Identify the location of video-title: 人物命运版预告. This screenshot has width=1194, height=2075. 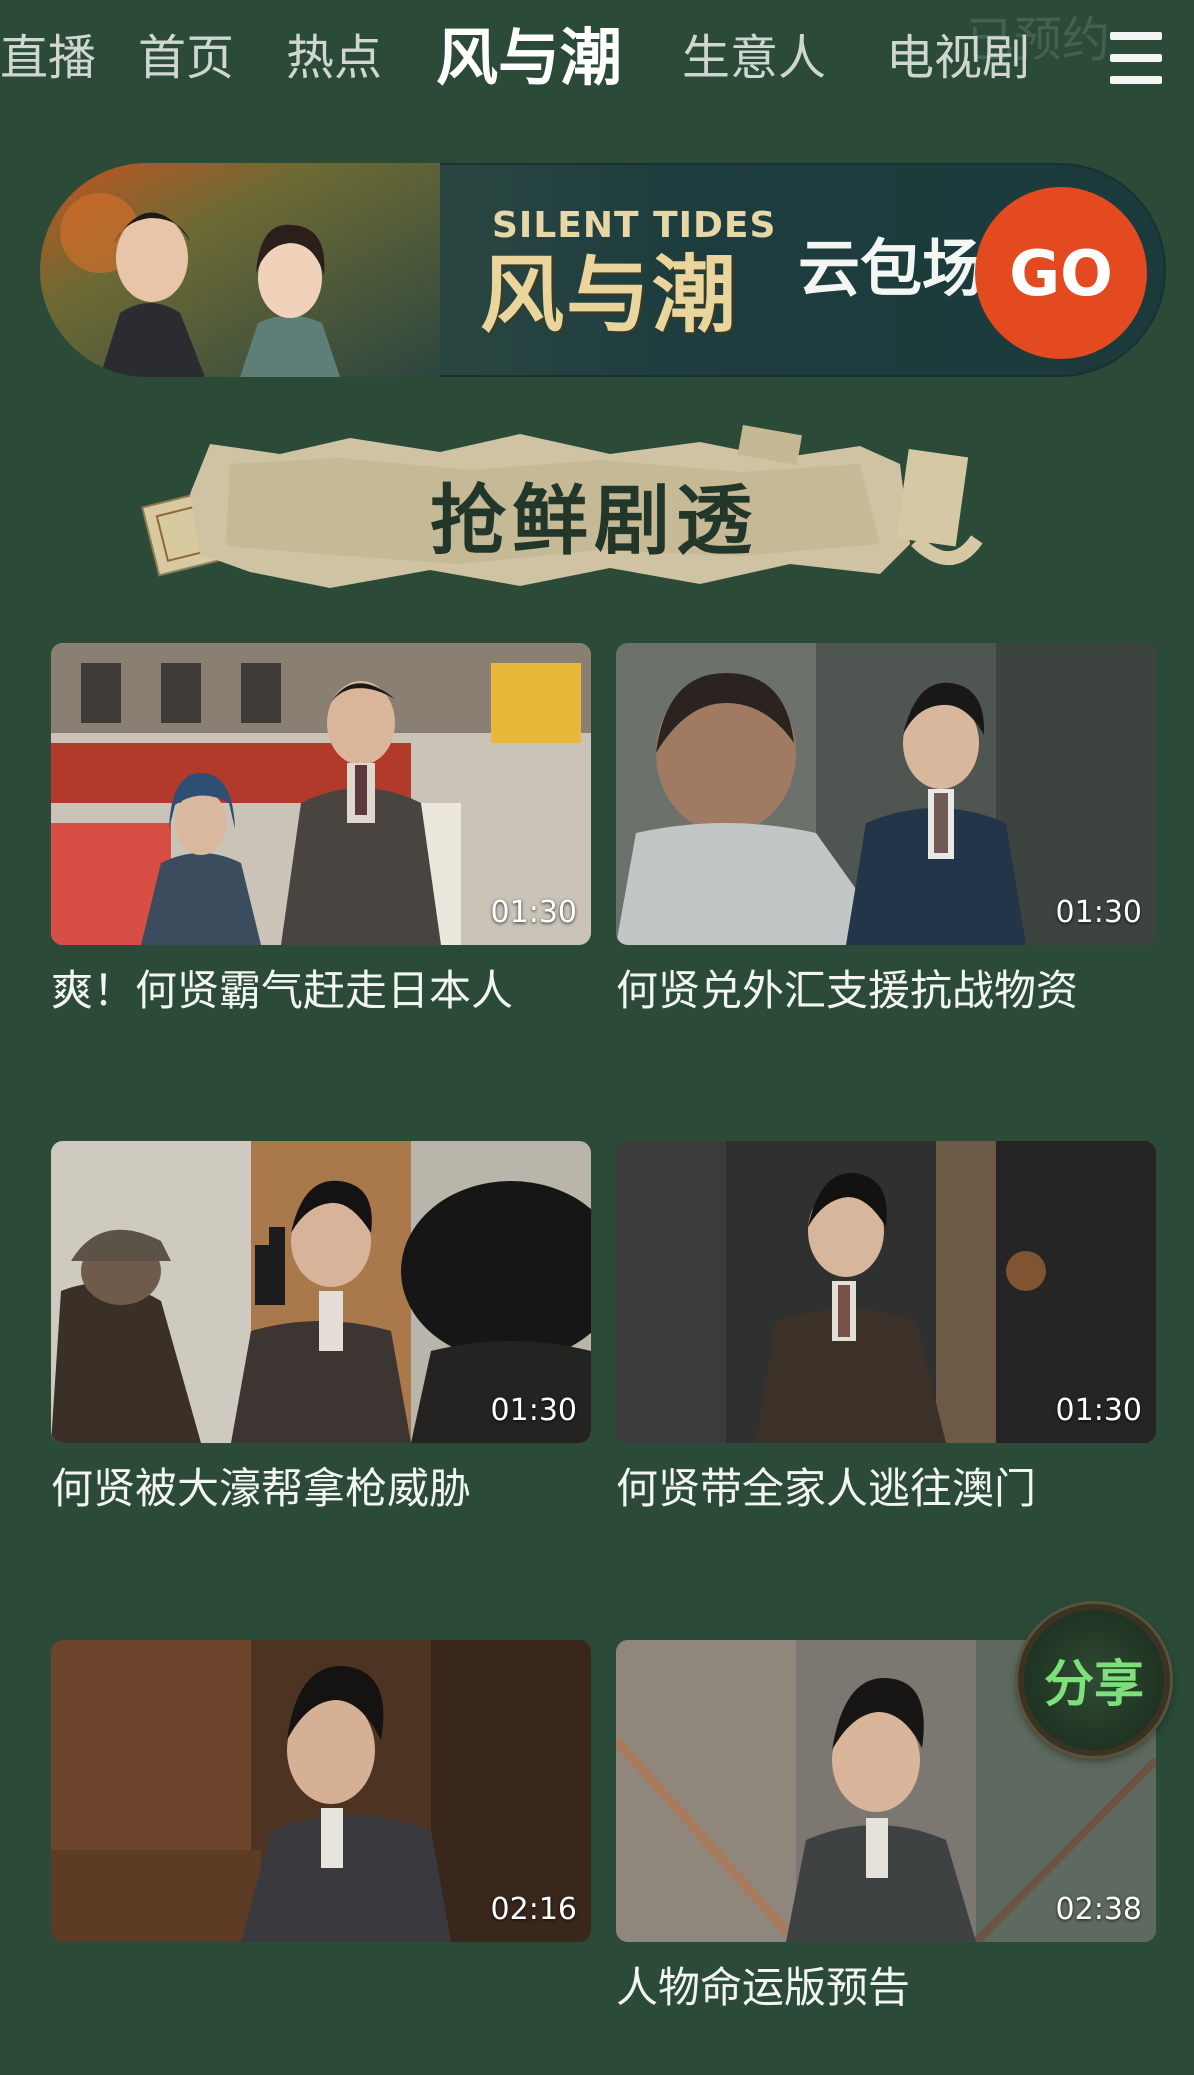
(763, 1988).